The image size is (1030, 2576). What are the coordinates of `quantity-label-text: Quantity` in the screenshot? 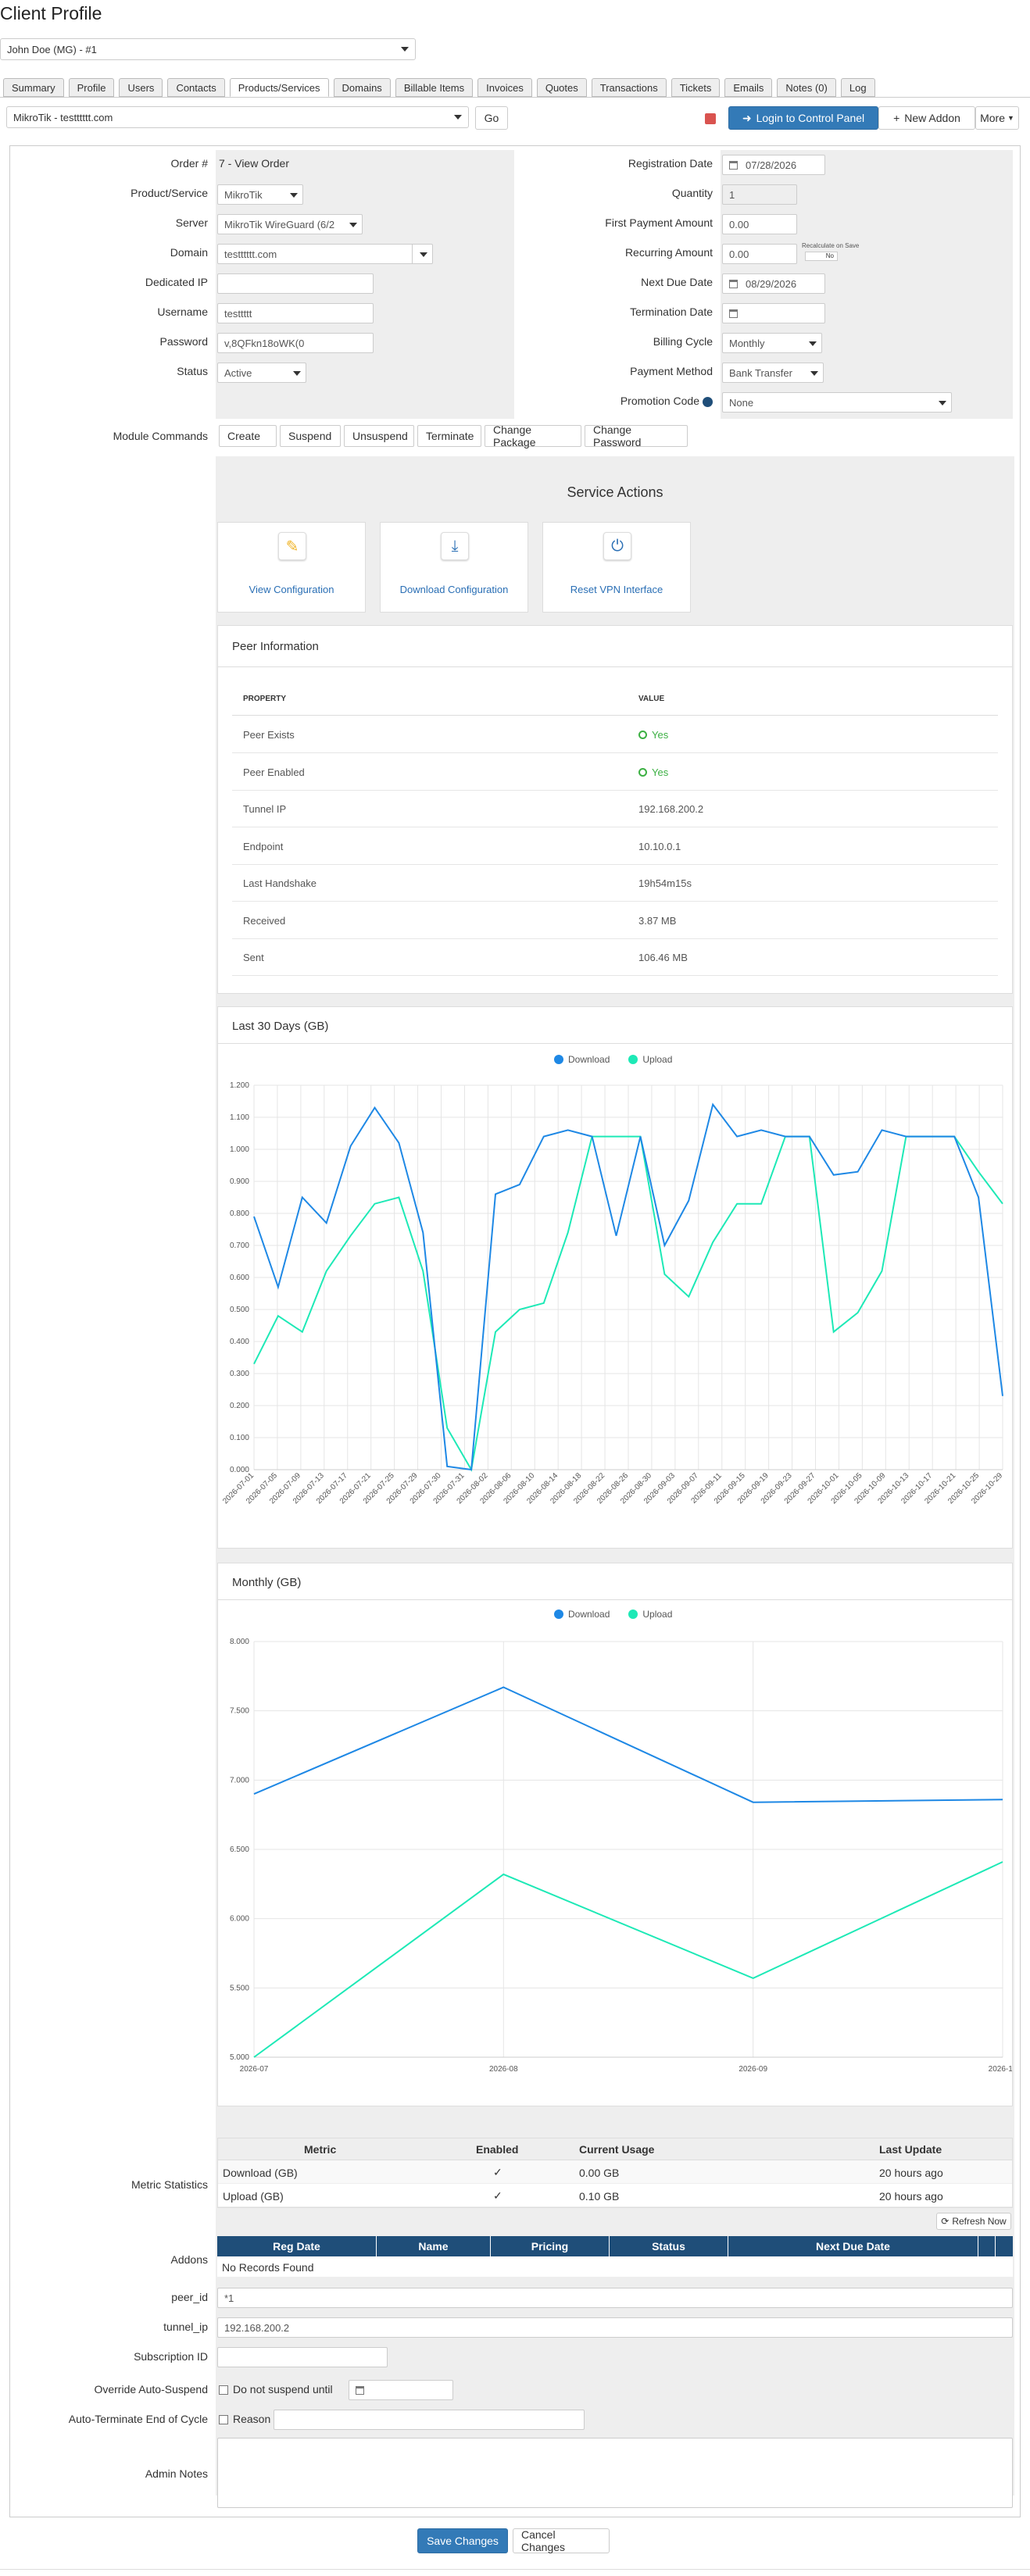 It's located at (692, 193).